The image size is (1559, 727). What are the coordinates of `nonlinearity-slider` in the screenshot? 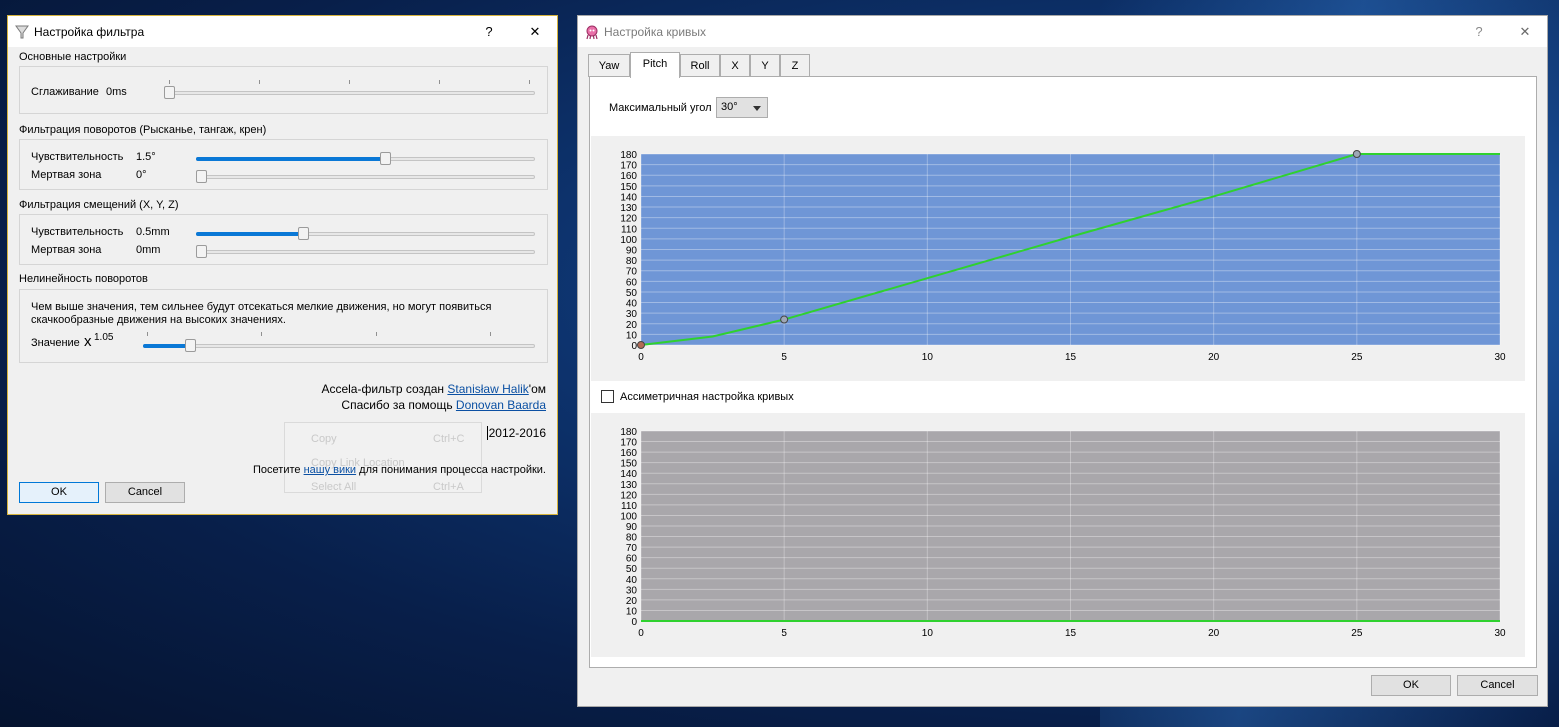 It's located at (339, 346).